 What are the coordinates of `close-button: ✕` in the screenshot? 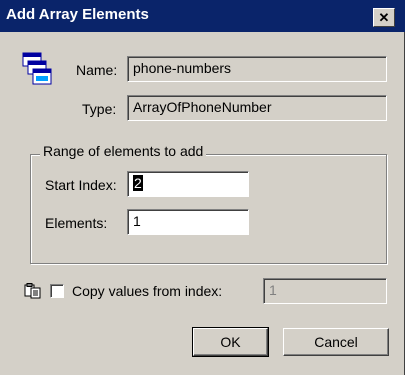 It's located at (384, 17).